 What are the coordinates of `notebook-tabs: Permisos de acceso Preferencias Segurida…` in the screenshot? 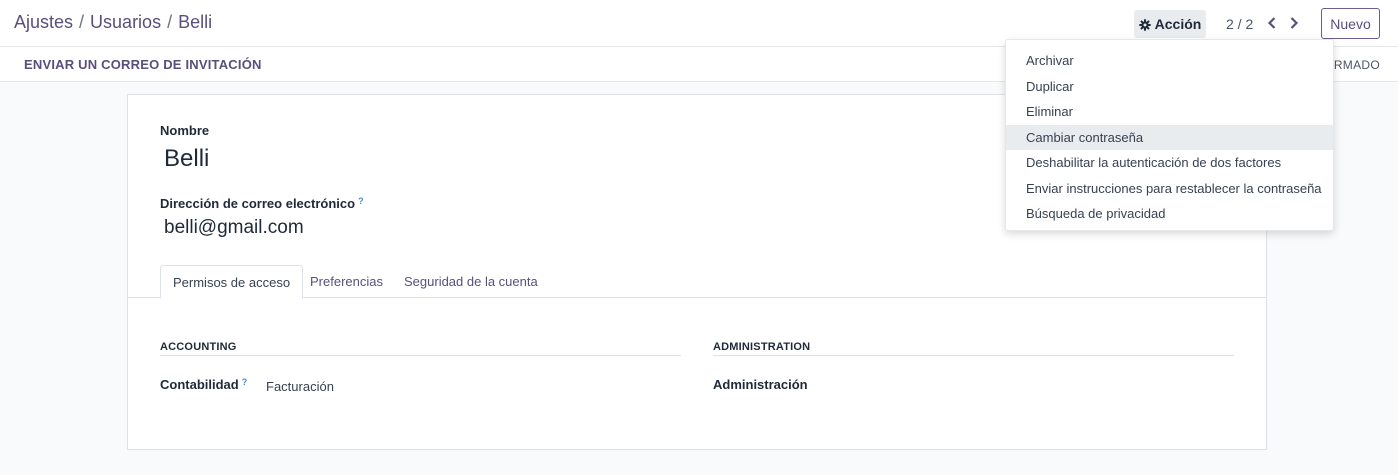 It's located at (697, 282).